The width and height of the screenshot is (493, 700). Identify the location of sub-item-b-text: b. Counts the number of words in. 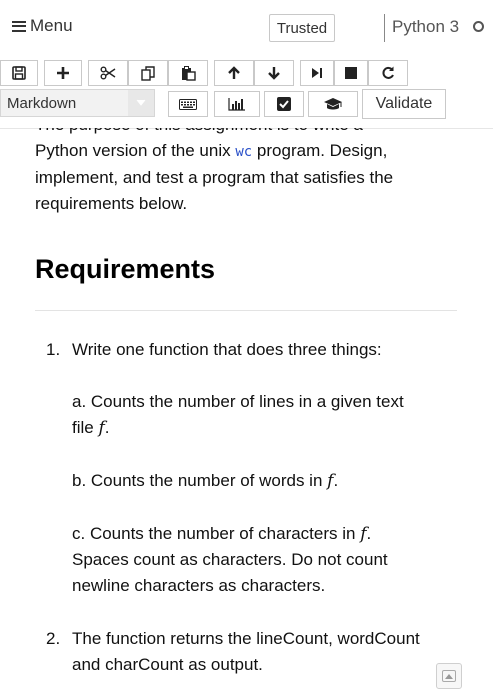
(200, 480).